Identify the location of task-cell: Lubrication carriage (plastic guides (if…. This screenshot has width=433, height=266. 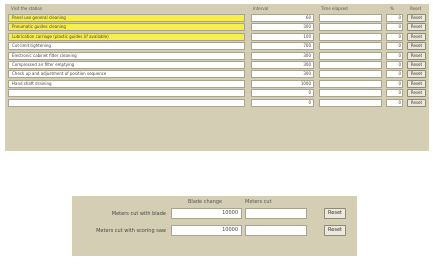
(126, 36).